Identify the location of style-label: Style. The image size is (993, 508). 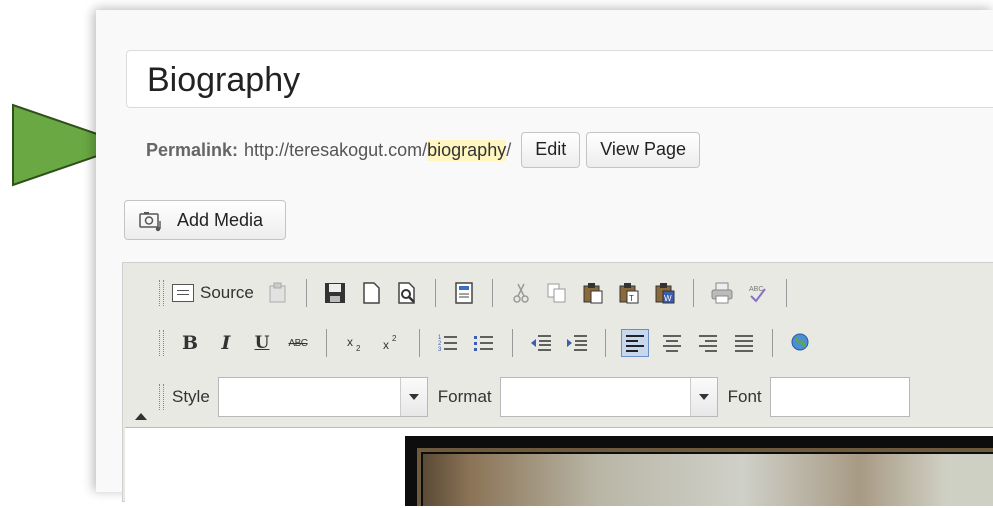
(191, 396).